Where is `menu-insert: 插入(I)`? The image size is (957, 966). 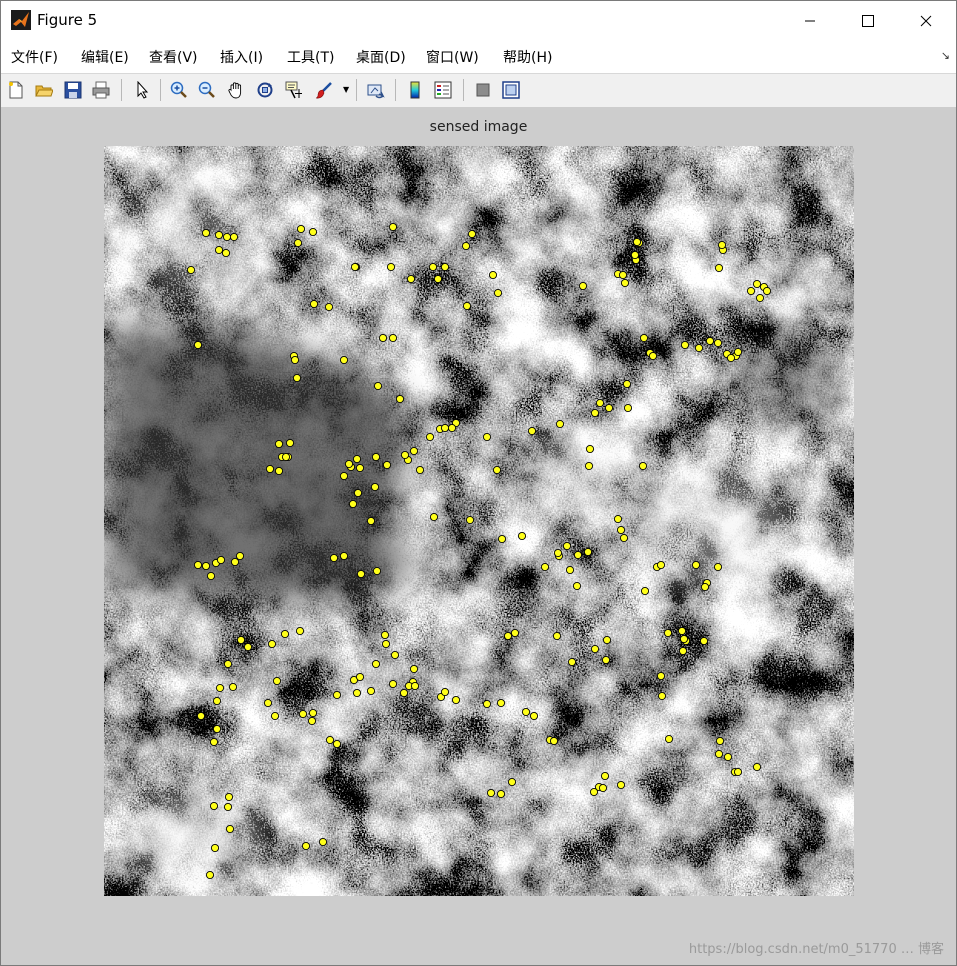
menu-insert: 插入(I) is located at coordinates (241, 57).